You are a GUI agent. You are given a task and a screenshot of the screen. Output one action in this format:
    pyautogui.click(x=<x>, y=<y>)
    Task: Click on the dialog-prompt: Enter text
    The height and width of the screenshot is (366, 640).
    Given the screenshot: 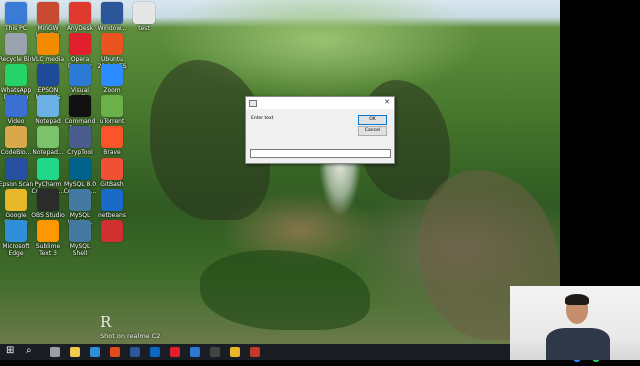 What is the action you would take?
    pyautogui.click(x=262, y=118)
    